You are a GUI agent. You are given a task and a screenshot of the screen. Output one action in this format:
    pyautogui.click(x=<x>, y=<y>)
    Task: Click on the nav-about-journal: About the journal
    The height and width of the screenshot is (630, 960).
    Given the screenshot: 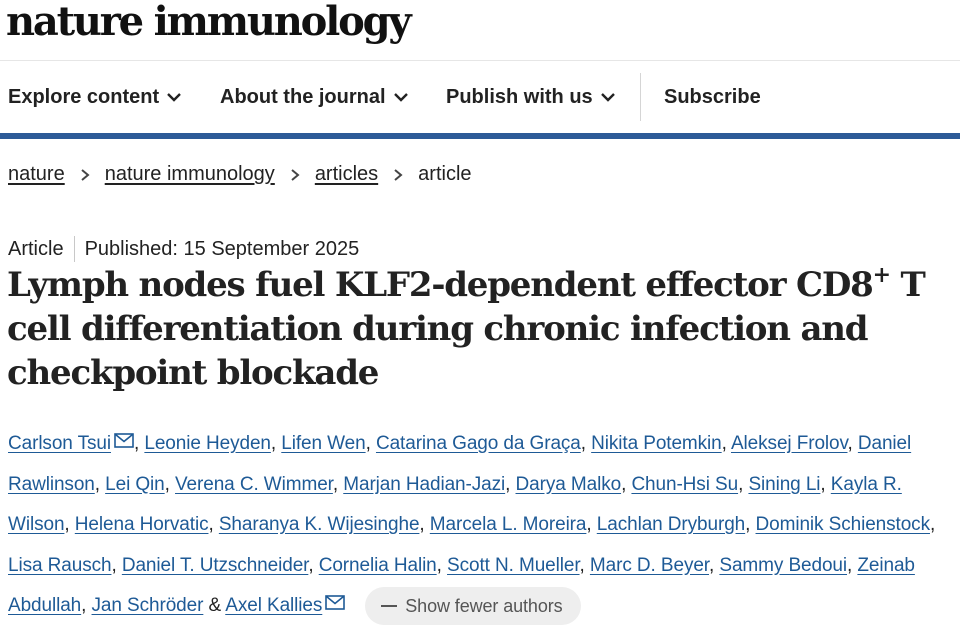 What is the action you would take?
    pyautogui.click(x=315, y=97)
    